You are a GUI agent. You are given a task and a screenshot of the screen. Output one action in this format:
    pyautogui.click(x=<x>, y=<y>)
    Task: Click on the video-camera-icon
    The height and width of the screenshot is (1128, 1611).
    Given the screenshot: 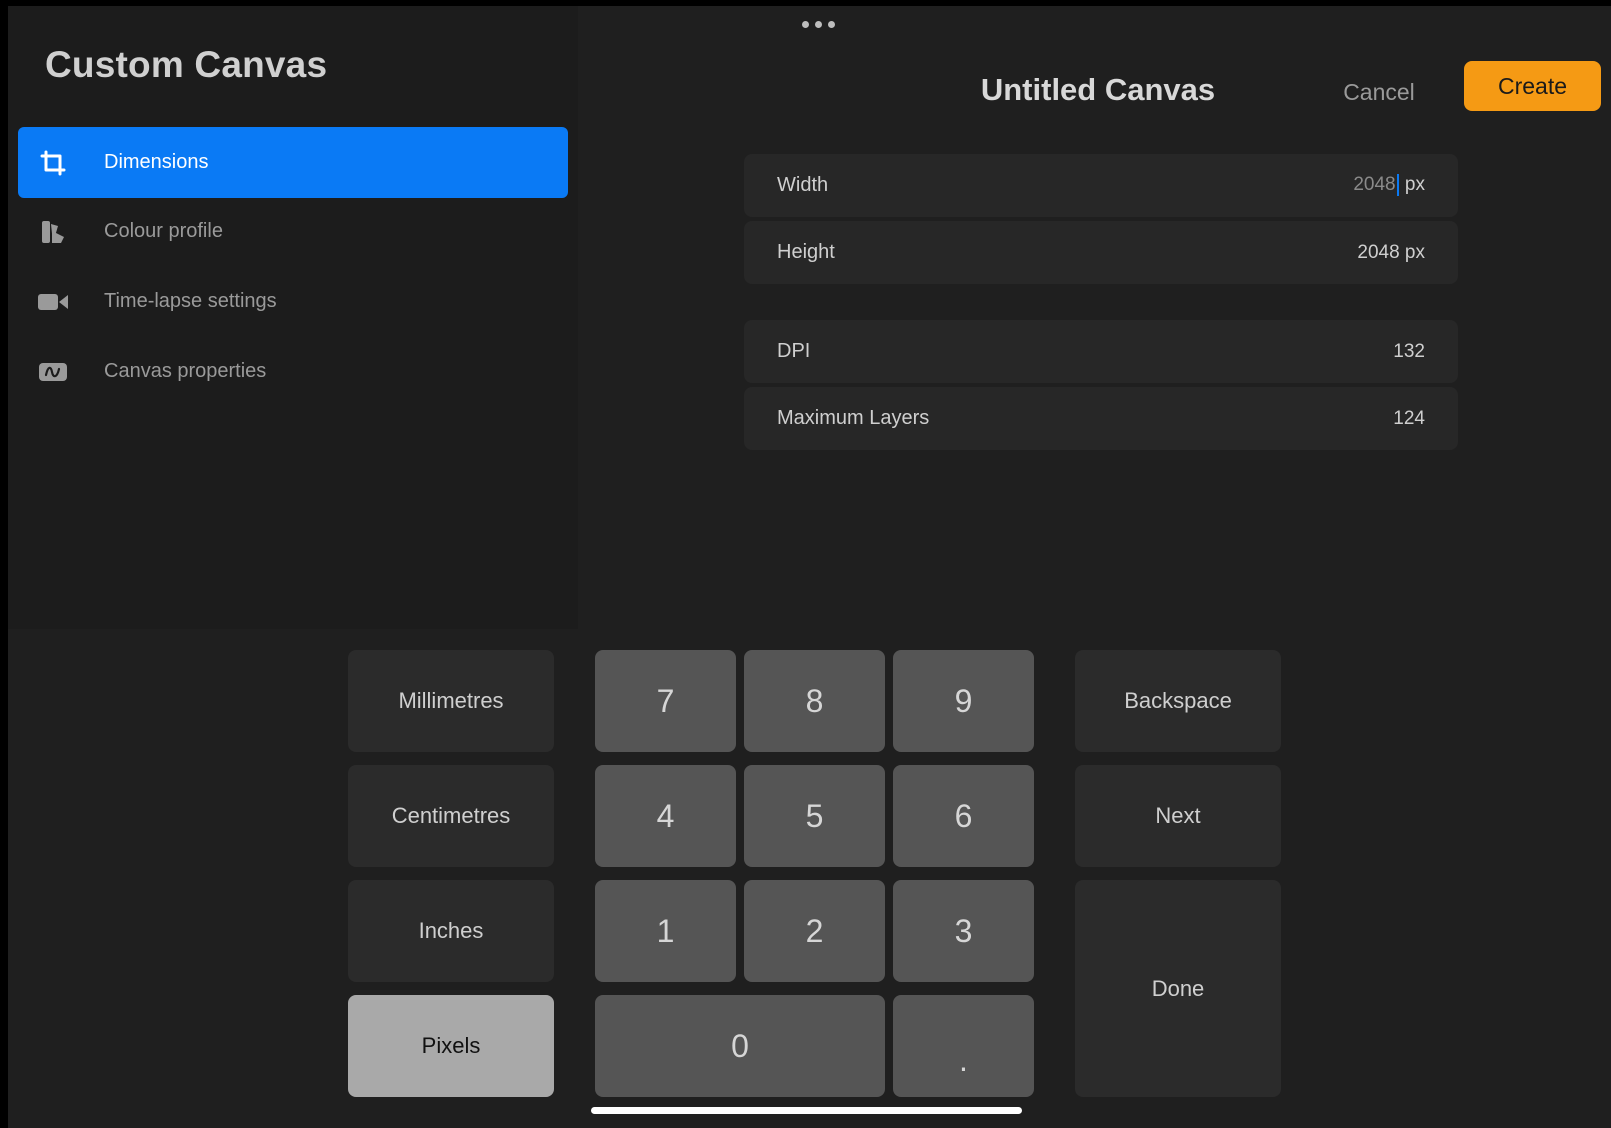 What is the action you would take?
    pyautogui.click(x=53, y=302)
    